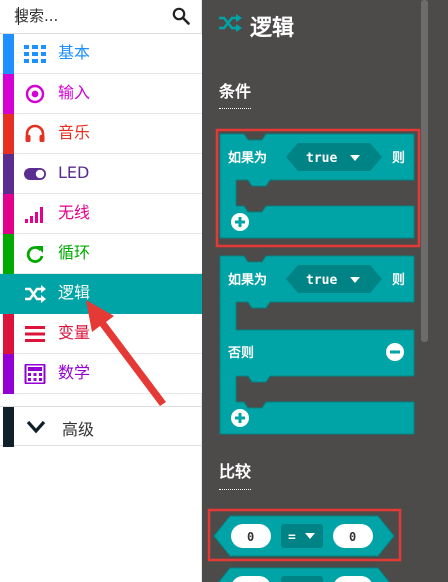 Image resolution: width=448 pixels, height=582 pixels. I want to click on refresh-icon, so click(35, 254).